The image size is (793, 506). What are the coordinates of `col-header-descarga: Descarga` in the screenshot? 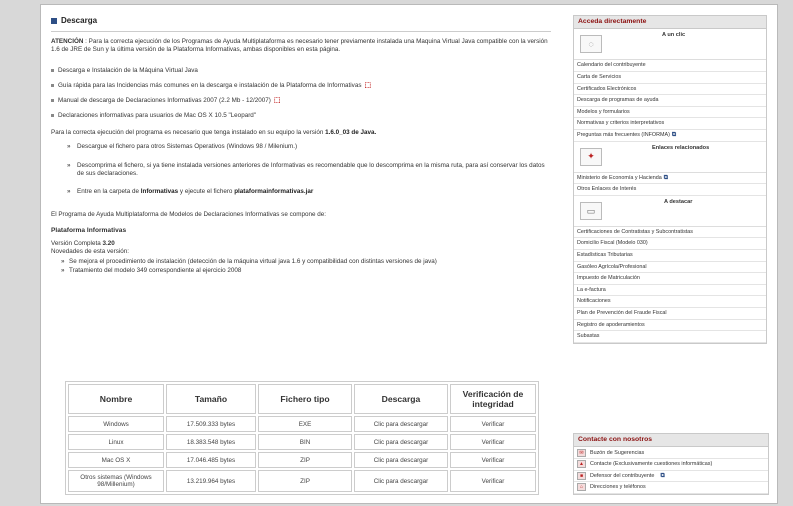 It's located at (401, 399).